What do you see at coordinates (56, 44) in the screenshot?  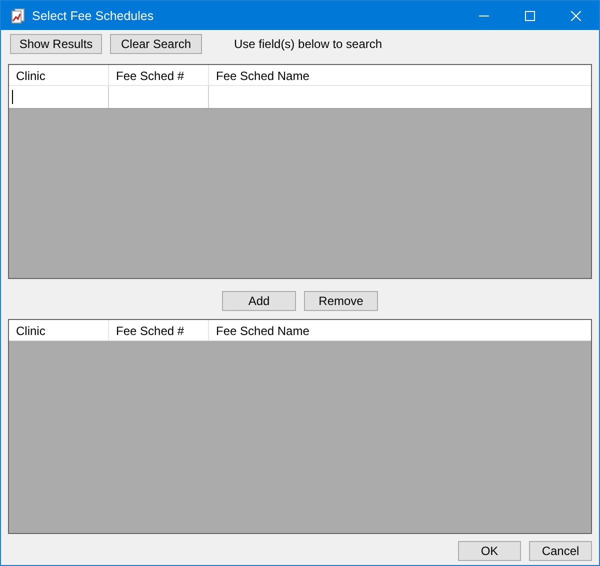 I see `dialog-button: Show Results` at bounding box center [56, 44].